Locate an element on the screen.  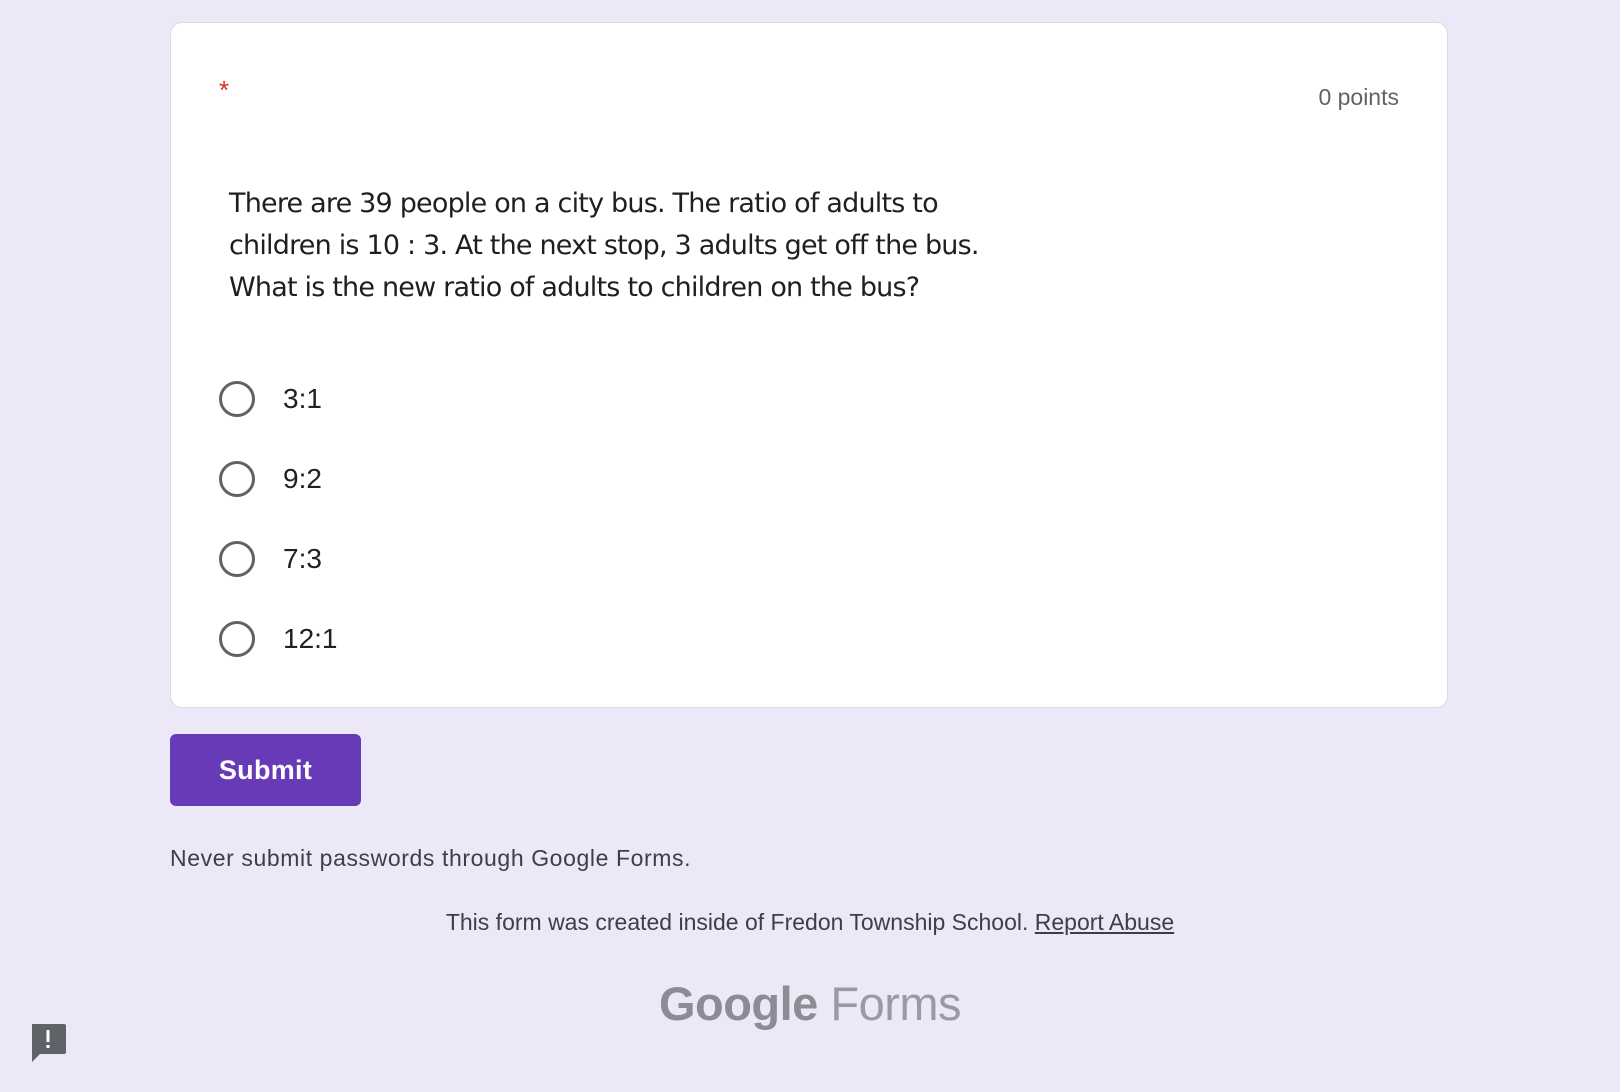
option-label: 9:2 is located at coordinates (302, 478).